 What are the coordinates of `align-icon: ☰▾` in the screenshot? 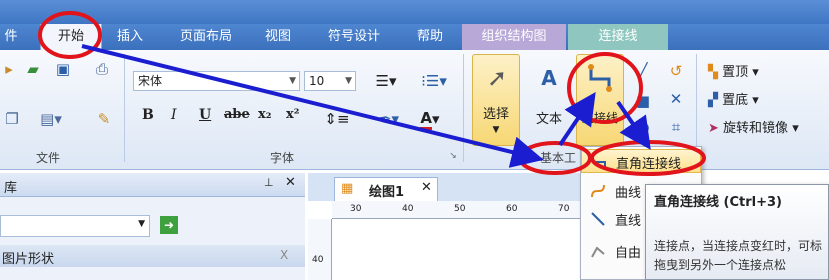 It's located at (386, 81).